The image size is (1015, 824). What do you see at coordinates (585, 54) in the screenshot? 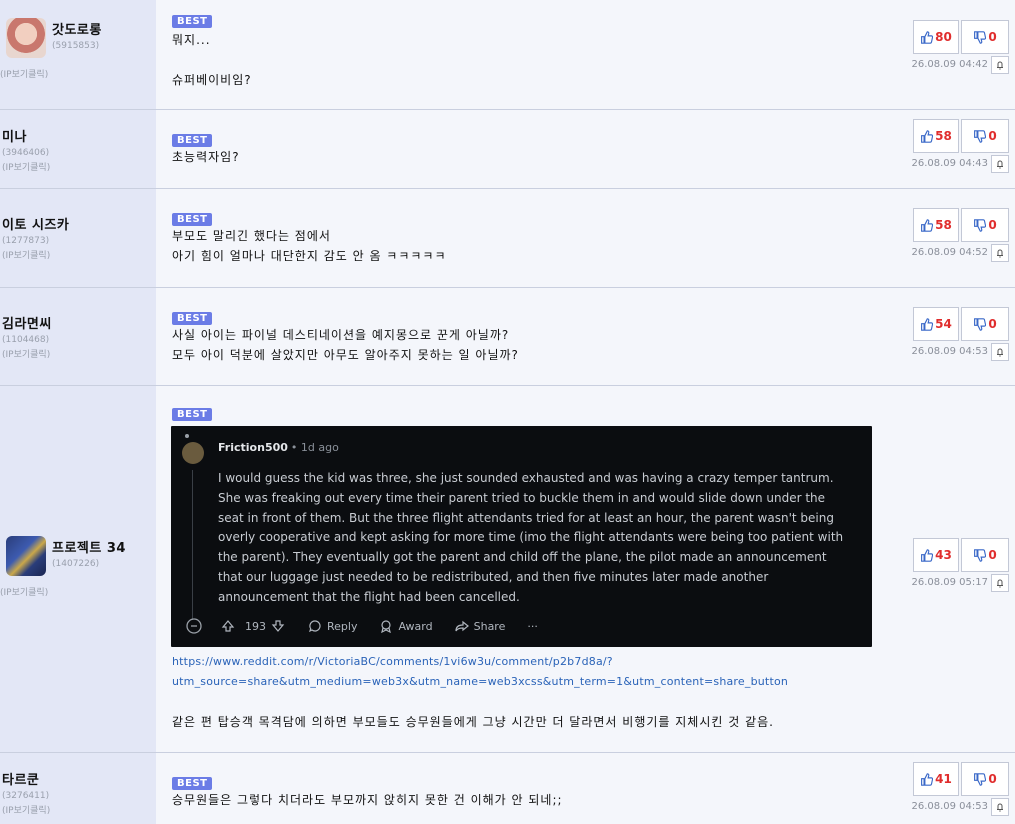
I see `comment-body: BEST 뭐지... 슈퍼베이비임? 80 0 26.08.09 04:42` at bounding box center [585, 54].